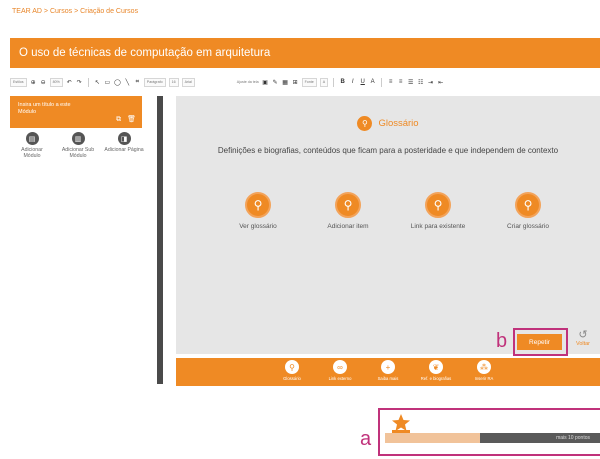 This screenshot has width=600, height=459. I want to click on view-glossary-icon: ⚲, so click(258, 205).